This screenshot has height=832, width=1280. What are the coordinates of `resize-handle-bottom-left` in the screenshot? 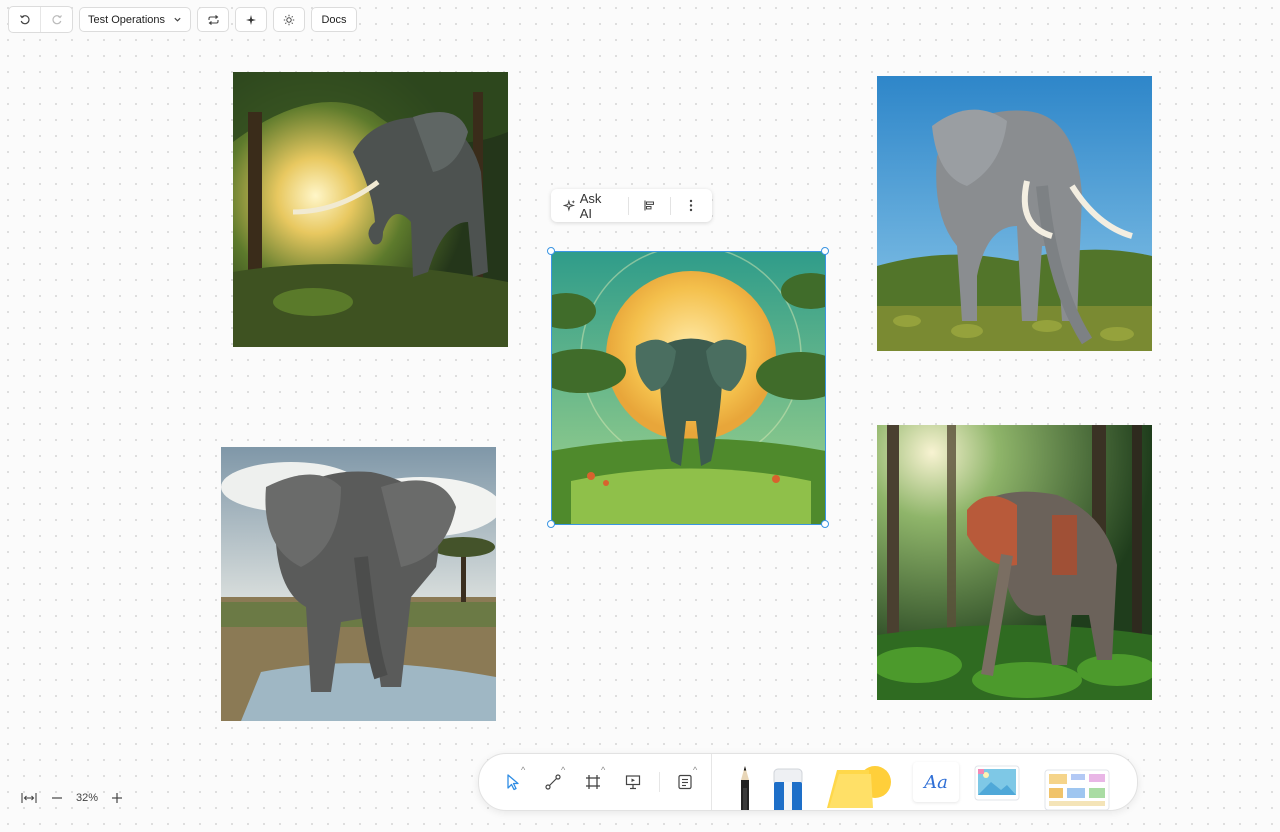 It's located at (551, 524).